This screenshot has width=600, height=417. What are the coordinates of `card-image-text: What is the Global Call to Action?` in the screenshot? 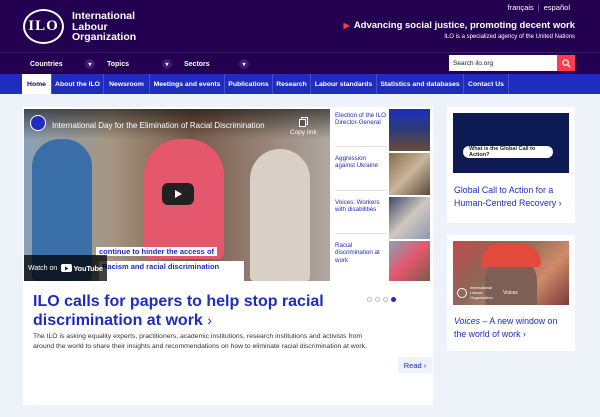 It's located at (502, 152).